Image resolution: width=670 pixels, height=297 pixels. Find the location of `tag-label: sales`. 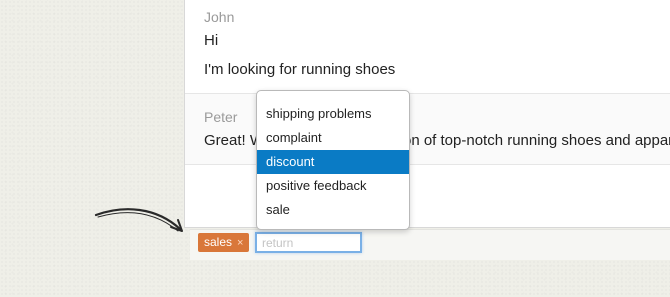

tag-label: sales is located at coordinates (218, 242).